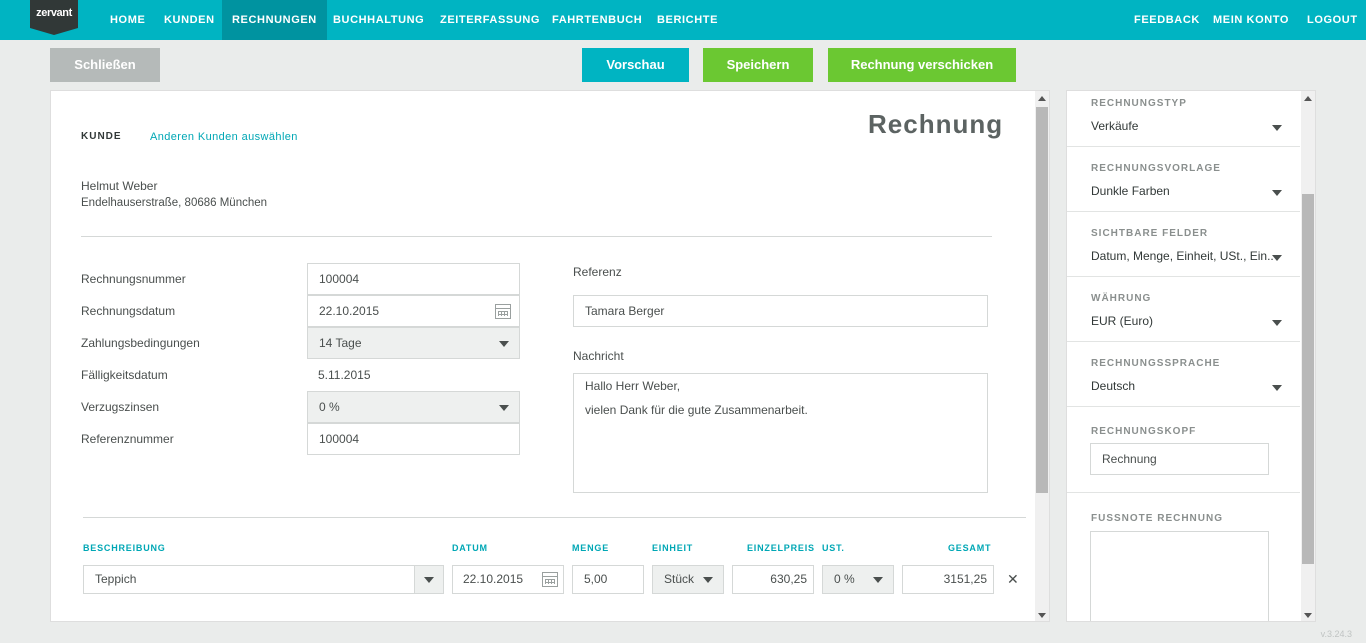  Describe the element at coordinates (116, 579) in the screenshot. I see `item-description-value: Teppich` at that location.